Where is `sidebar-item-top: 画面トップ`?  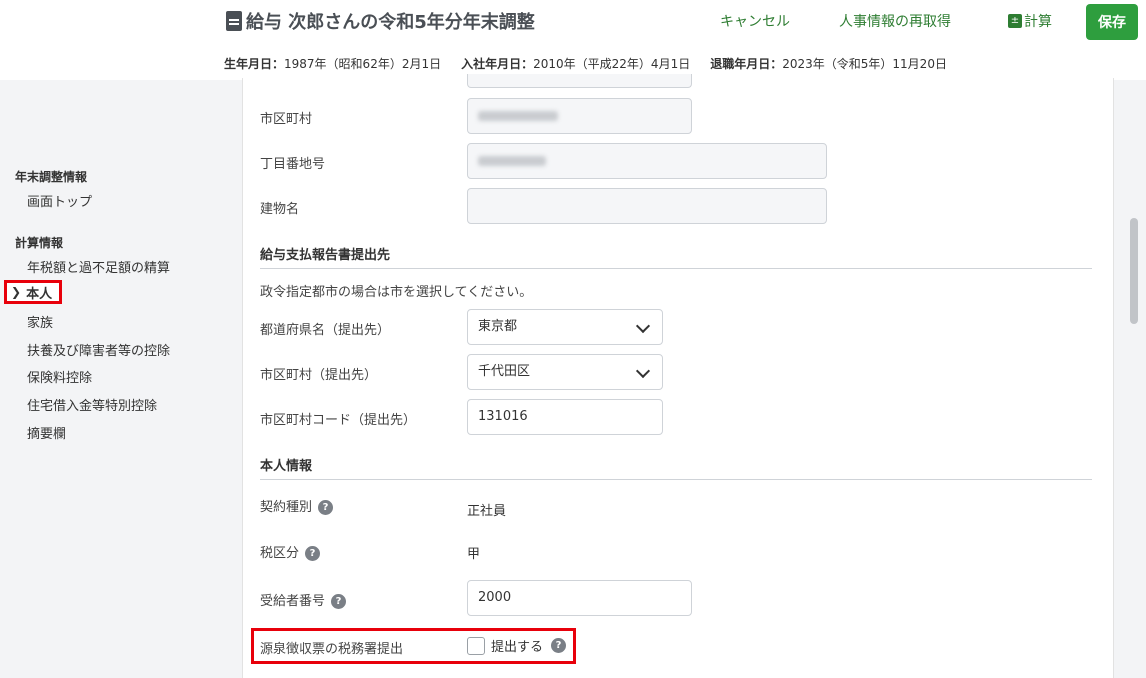 sidebar-item-top: 画面トップ is located at coordinates (59, 200).